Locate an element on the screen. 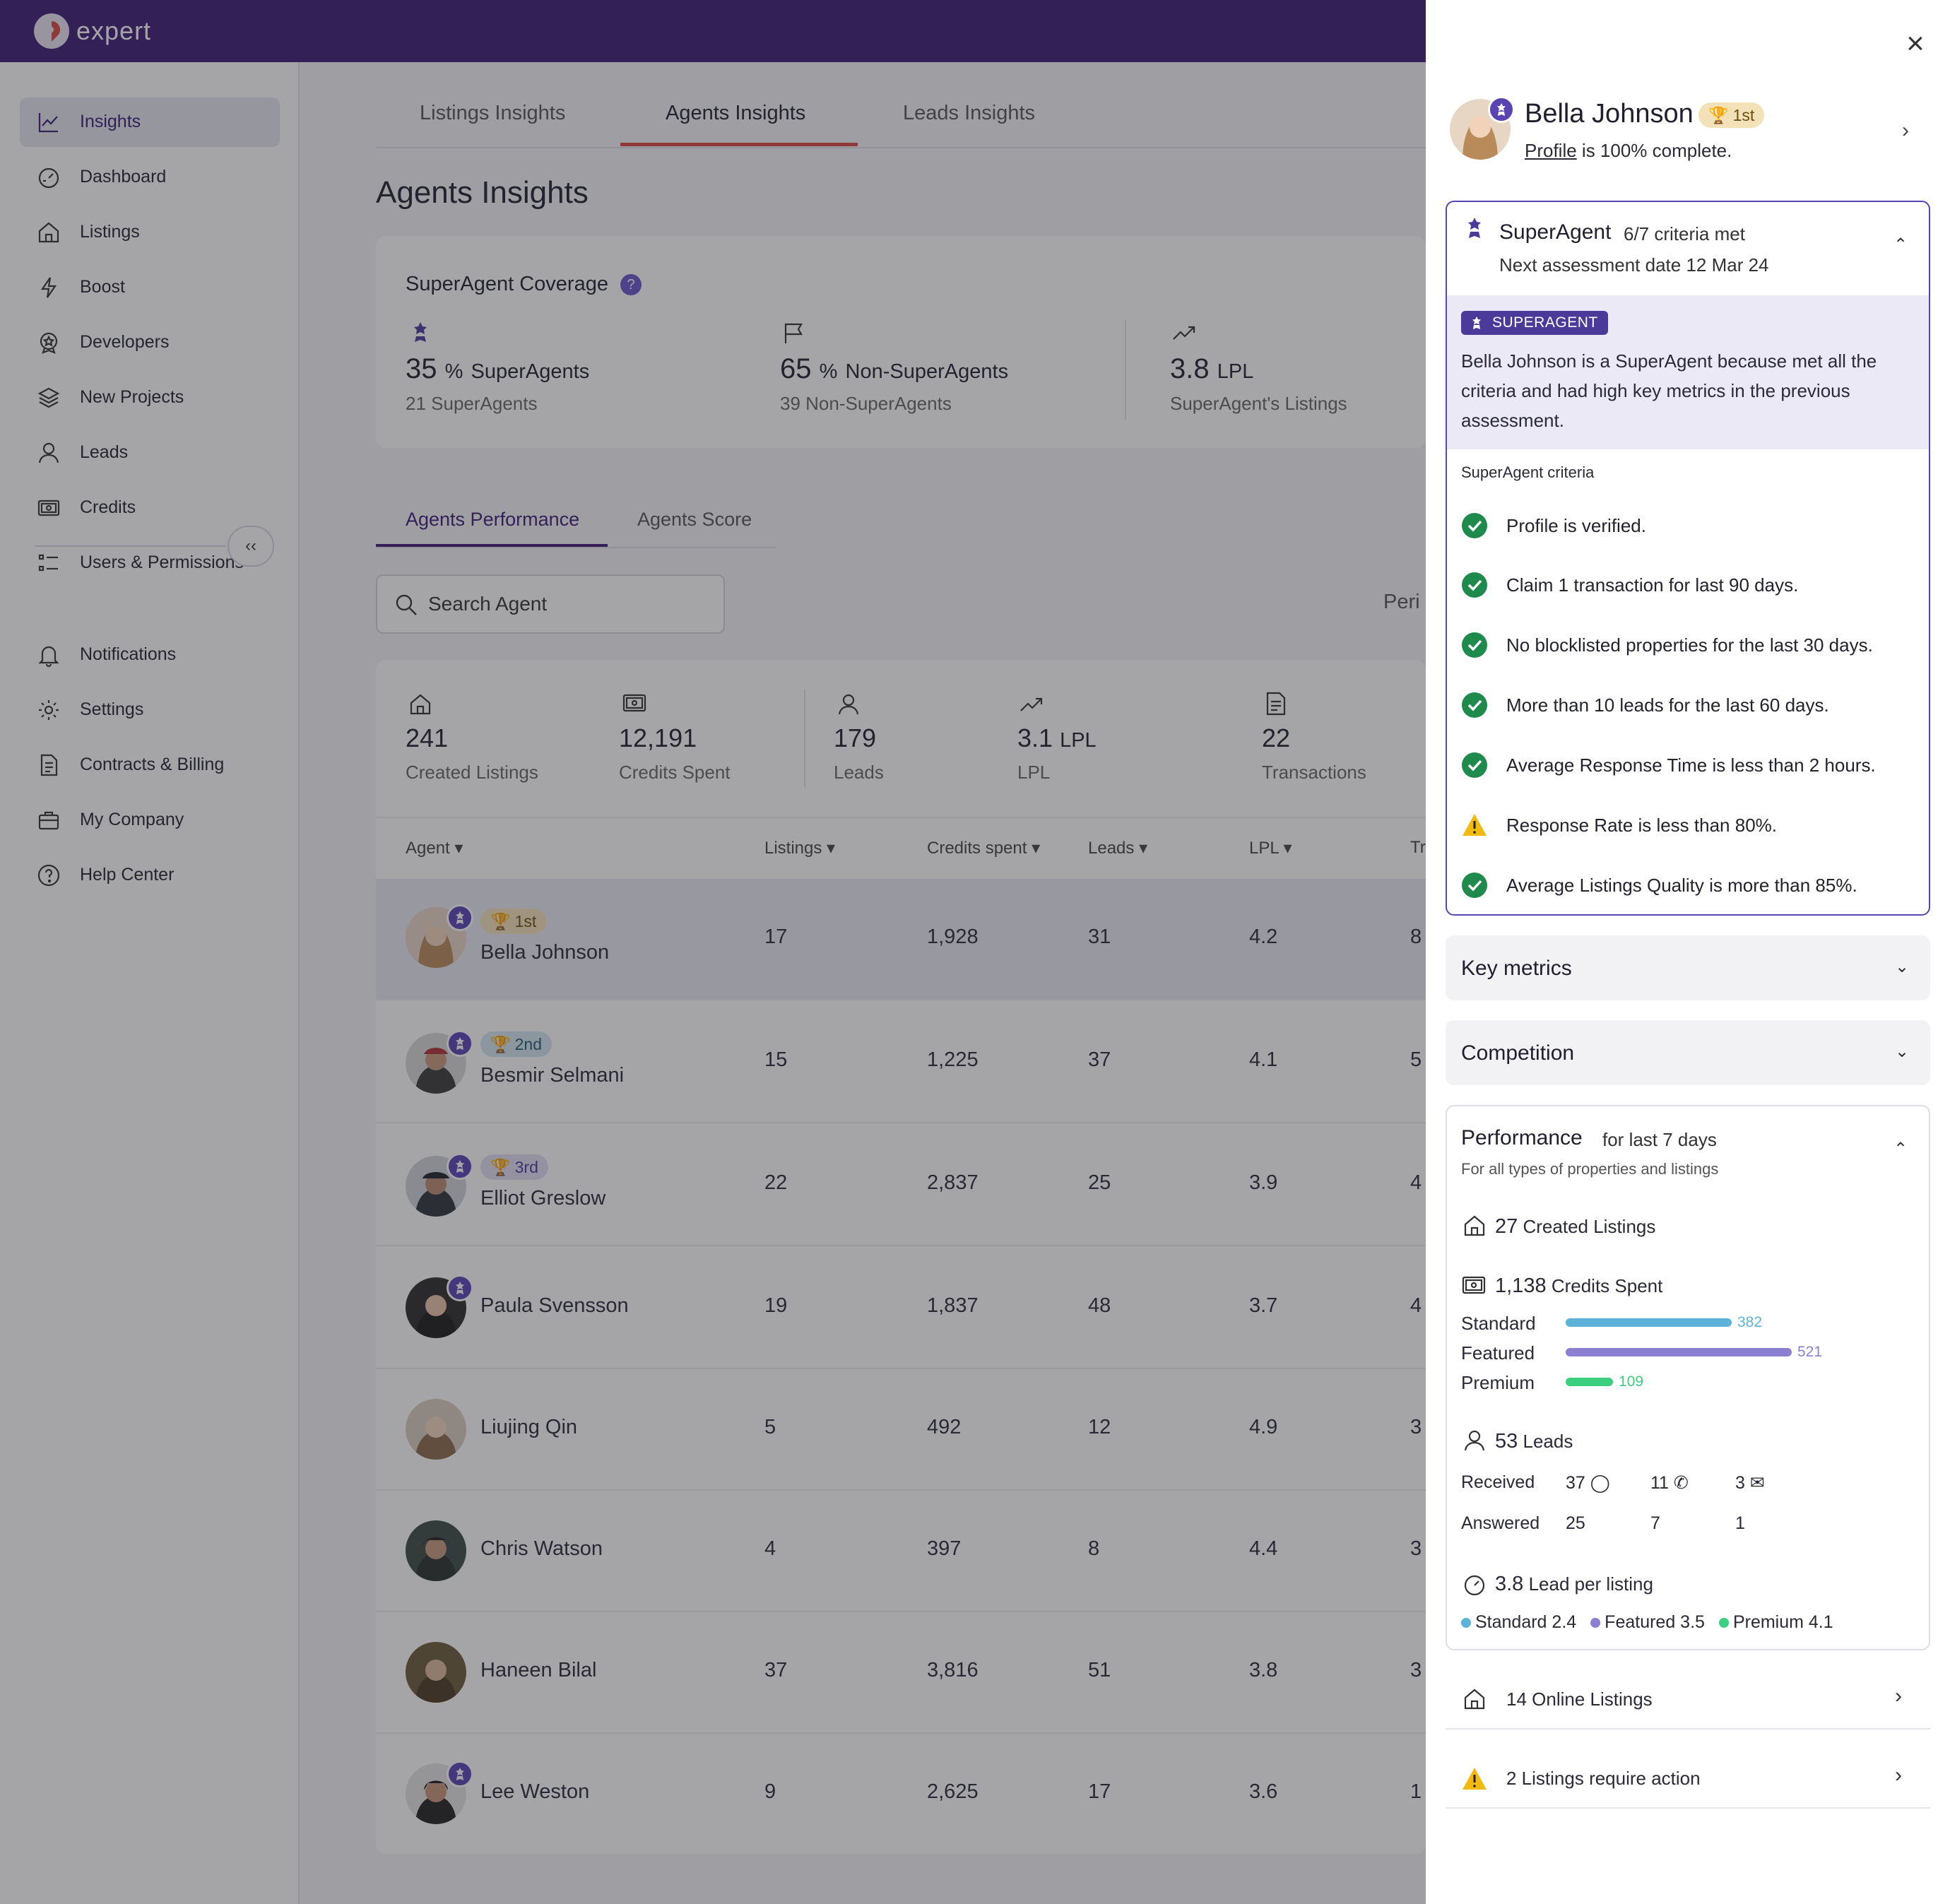 The height and width of the screenshot is (1904, 1950). credit-bar-premium is located at coordinates (1589, 1382).